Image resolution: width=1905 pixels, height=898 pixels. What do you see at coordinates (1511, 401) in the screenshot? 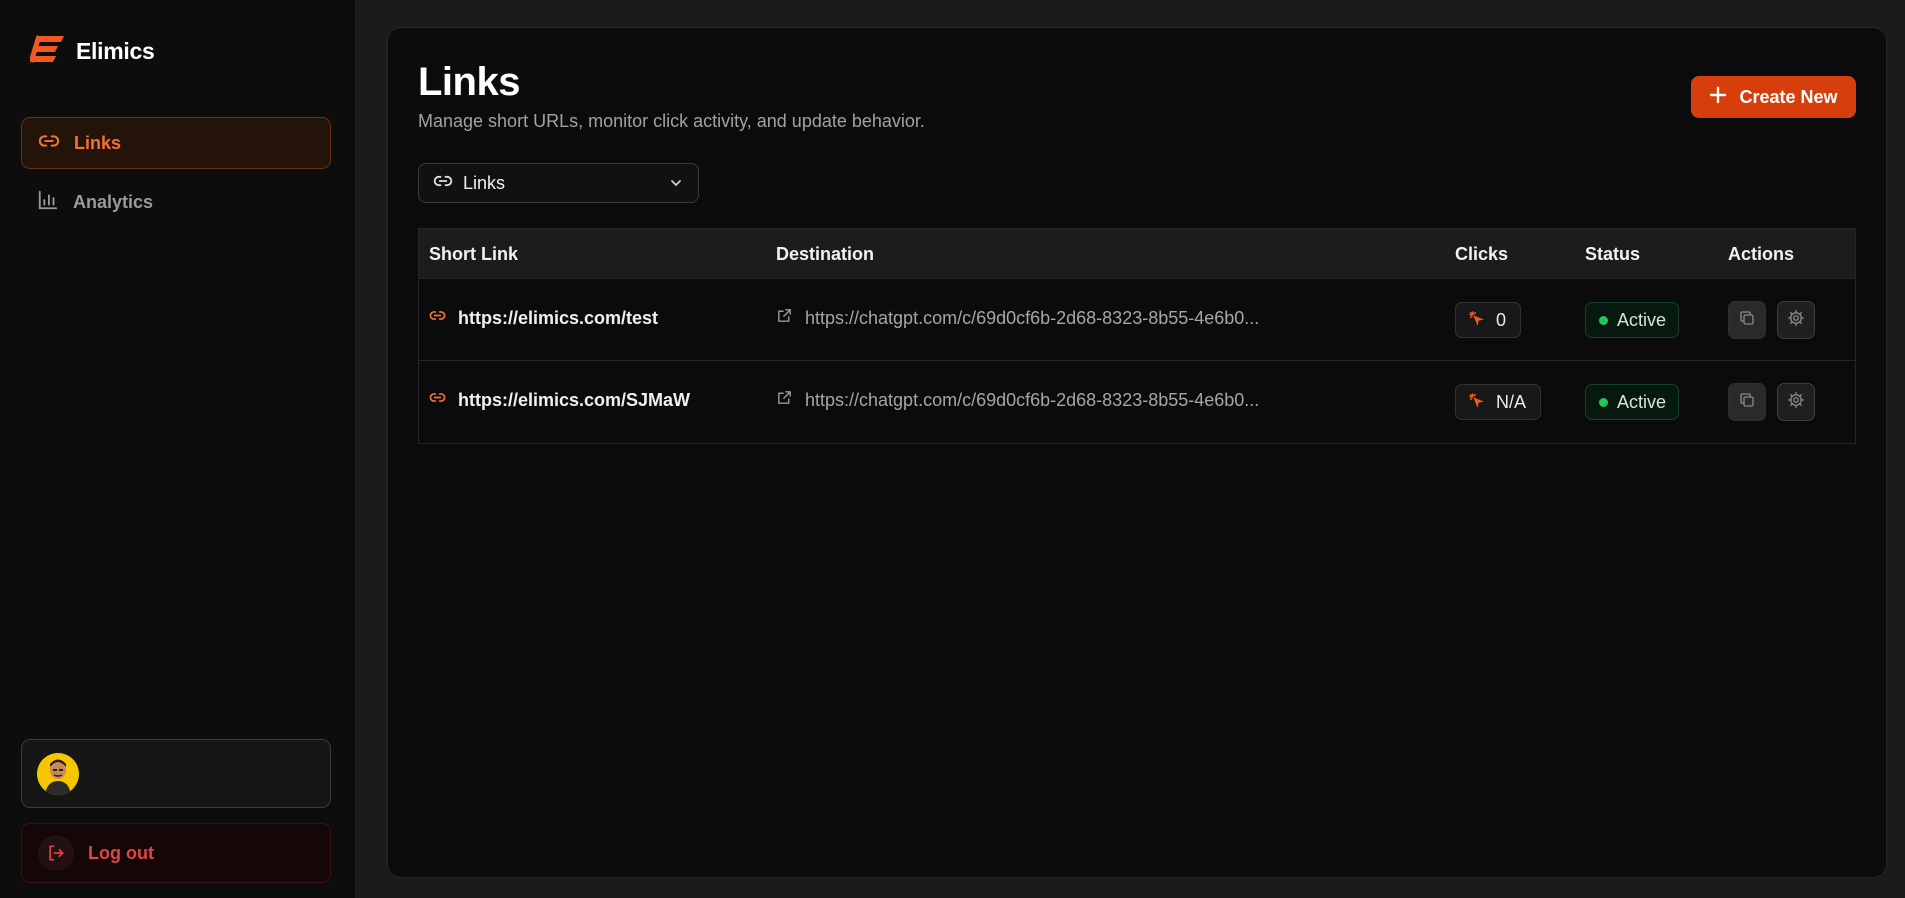
I see `clicks-value: N/A` at bounding box center [1511, 401].